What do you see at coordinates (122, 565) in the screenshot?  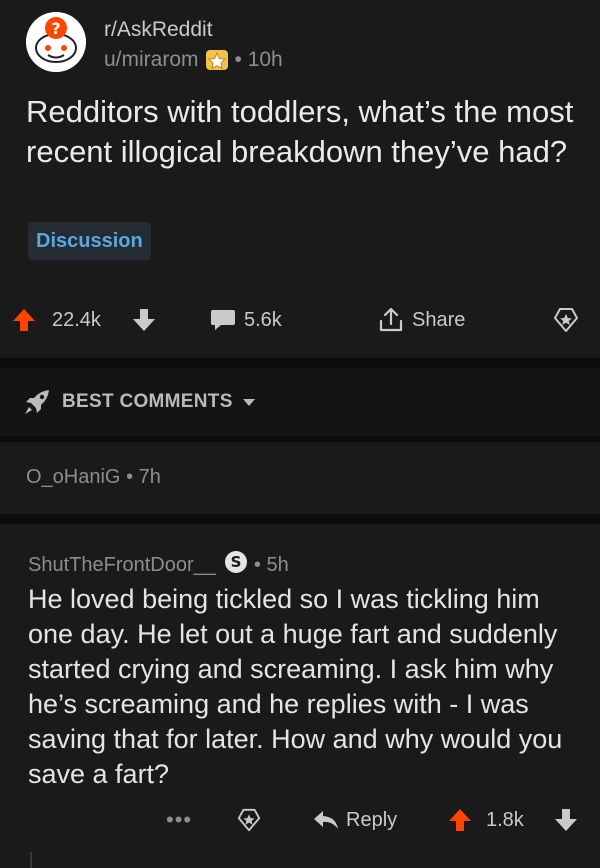 I see `comment-author: ShutTheFrontDoor__` at bounding box center [122, 565].